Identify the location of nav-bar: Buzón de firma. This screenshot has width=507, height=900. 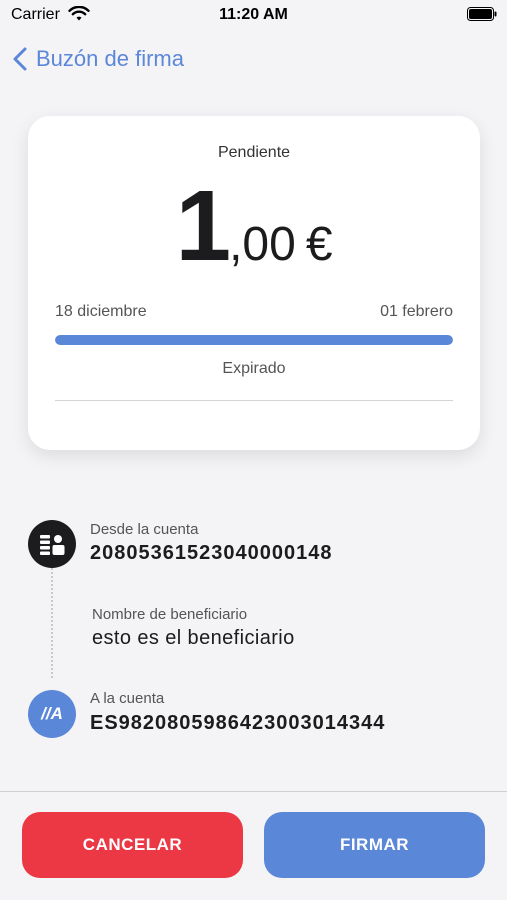
(253, 60).